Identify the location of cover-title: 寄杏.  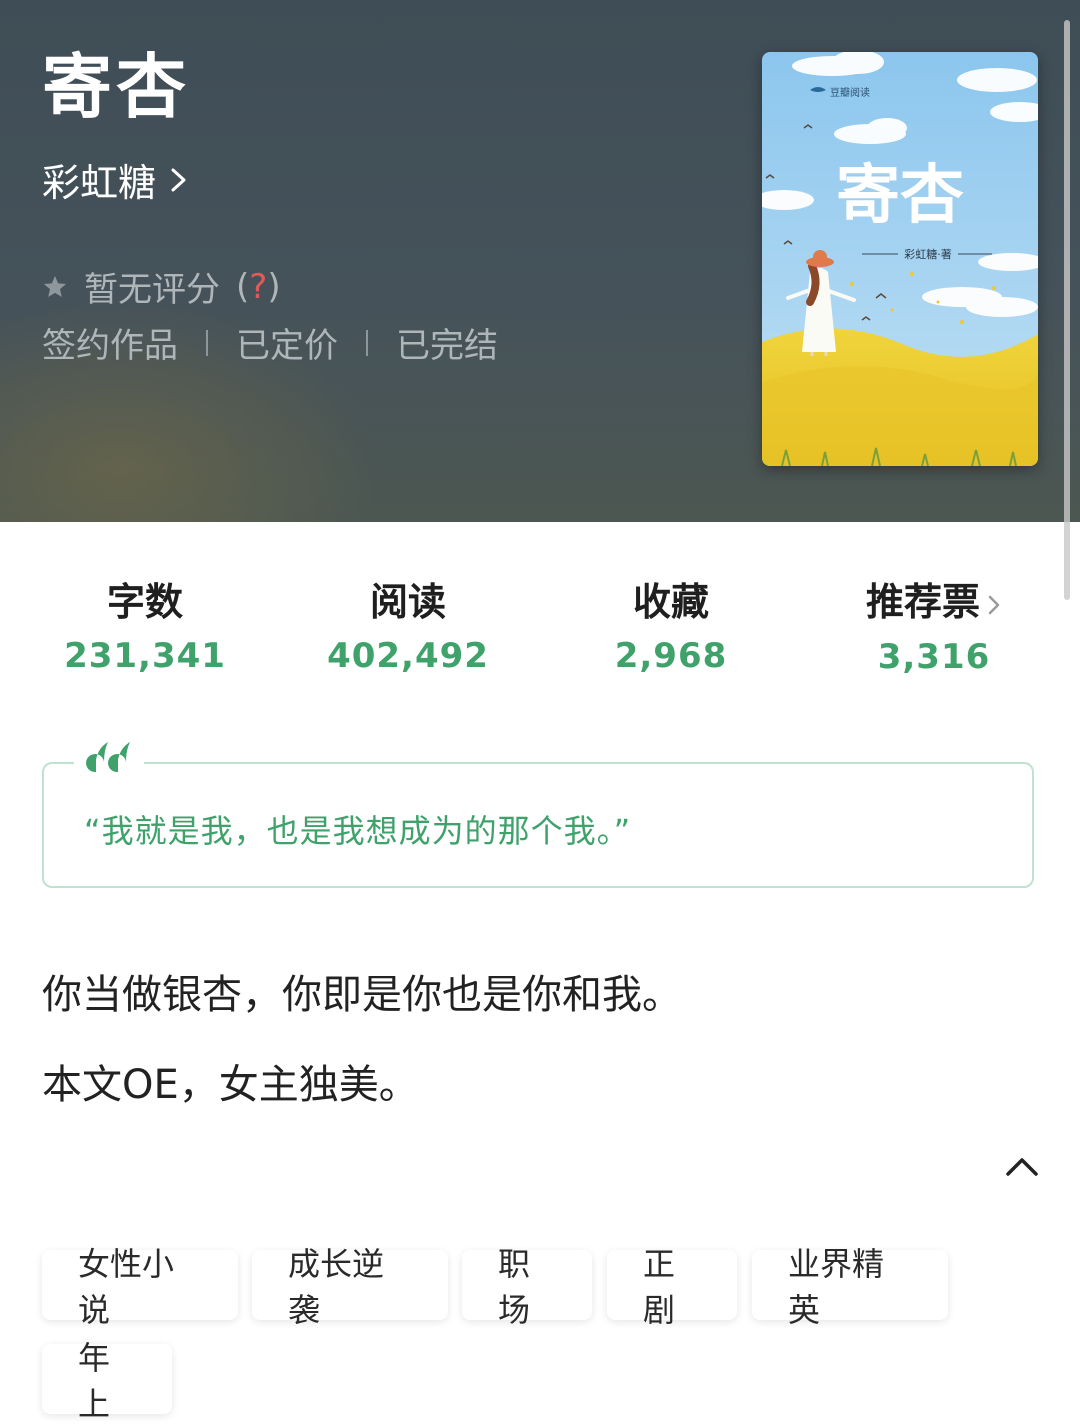
(900, 195).